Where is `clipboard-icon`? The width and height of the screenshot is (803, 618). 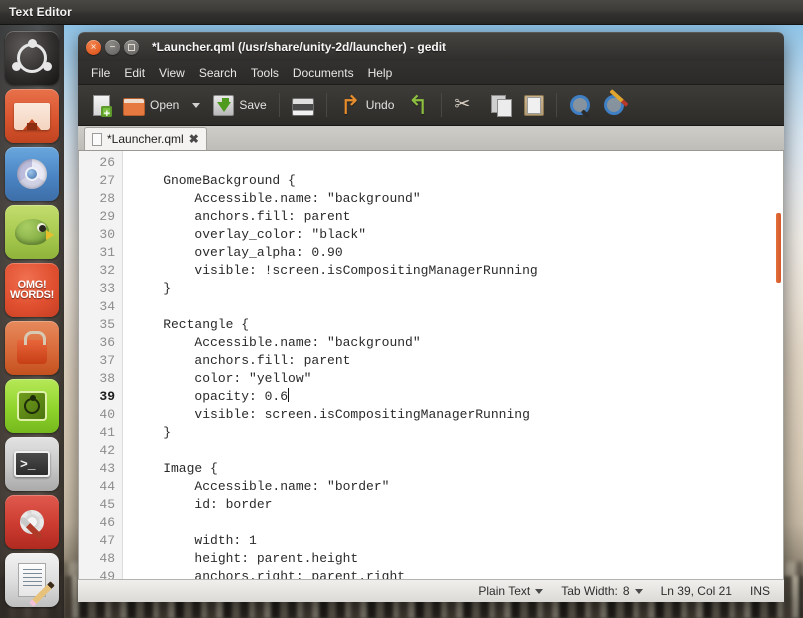 clipboard-icon is located at coordinates (534, 105).